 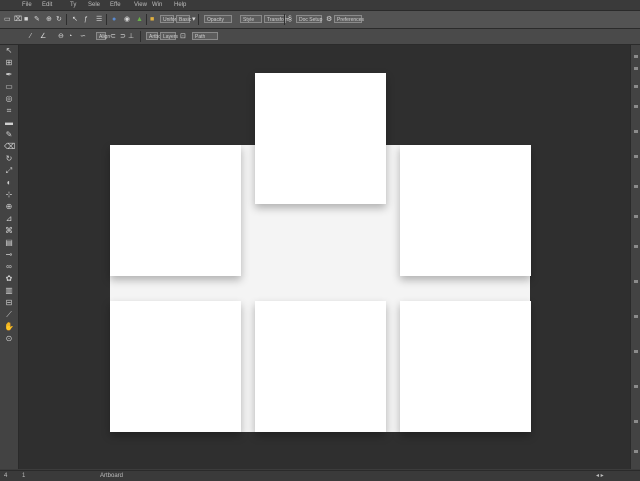 What do you see at coordinates (309, 19) in the screenshot?
I see `document-setup-button: Doc Setup` at bounding box center [309, 19].